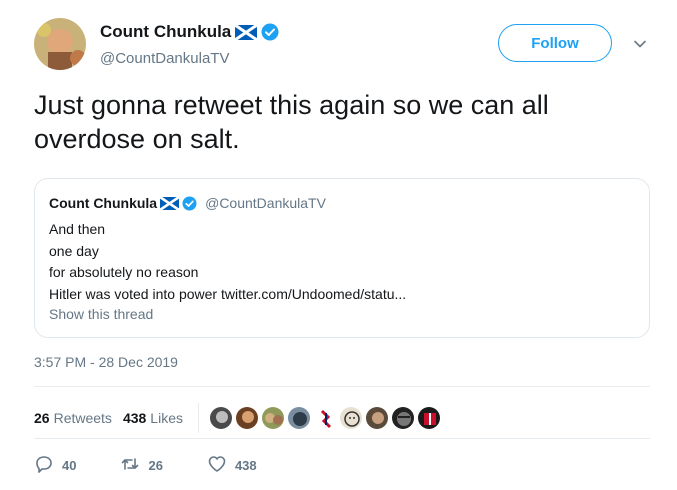  I want to click on retweet-button: 26, so click(141, 465).